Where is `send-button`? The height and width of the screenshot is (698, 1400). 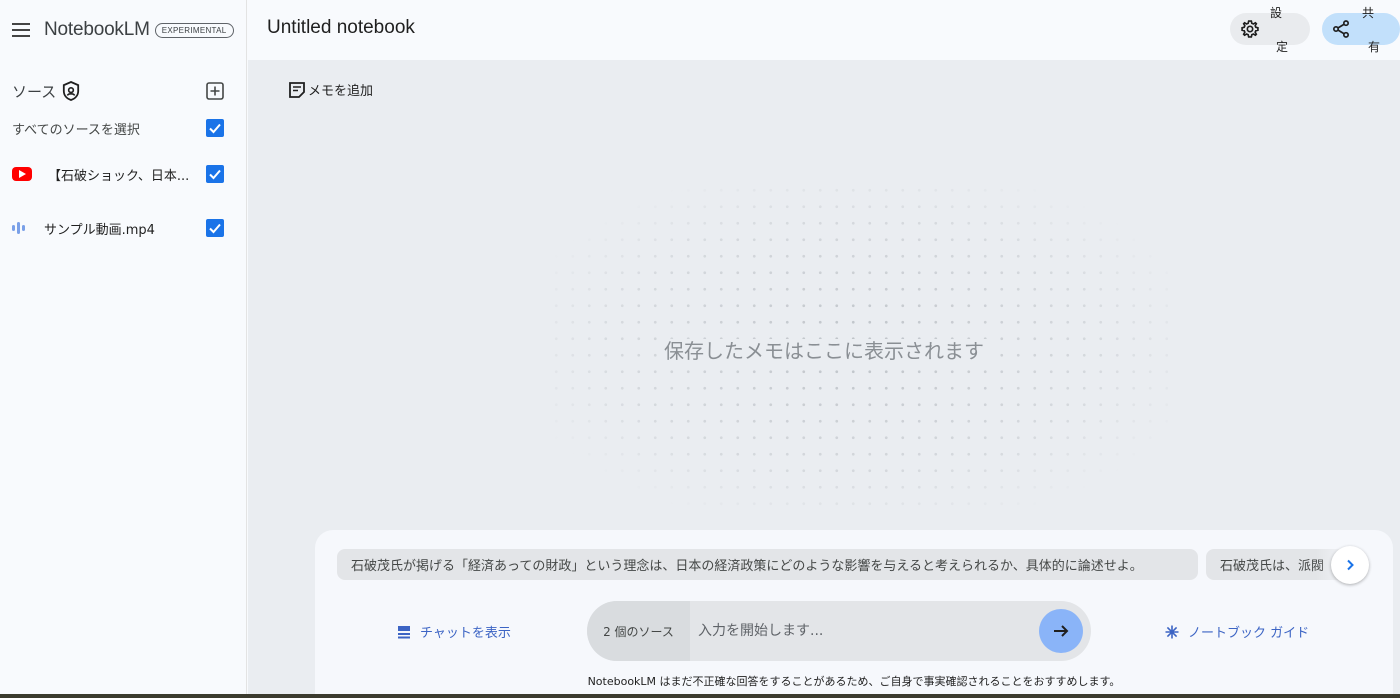
send-button is located at coordinates (1061, 631).